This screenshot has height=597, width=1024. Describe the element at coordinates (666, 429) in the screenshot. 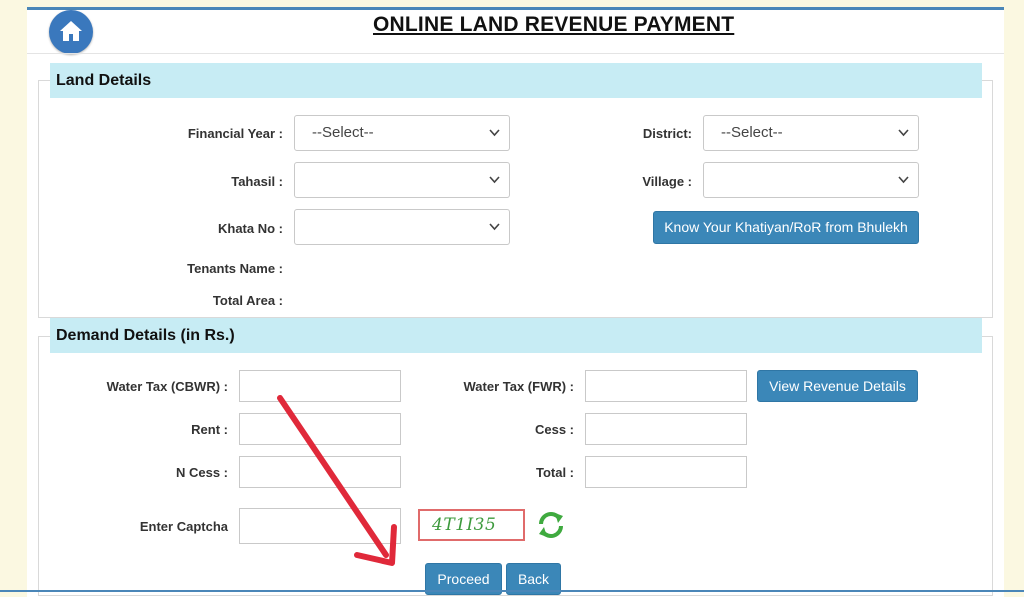

I see `cess-input` at that location.